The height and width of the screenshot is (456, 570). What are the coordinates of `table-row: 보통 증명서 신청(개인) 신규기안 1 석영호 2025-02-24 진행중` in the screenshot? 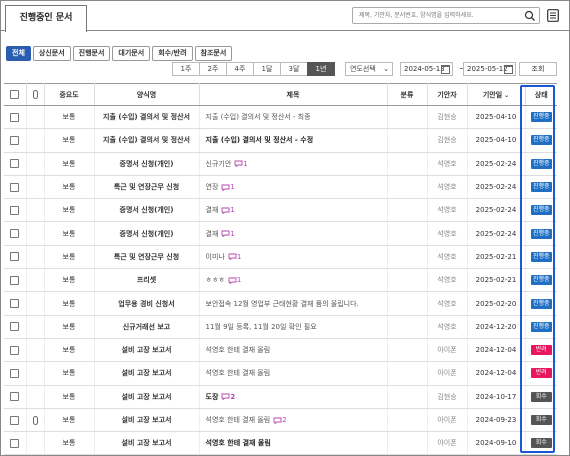 It's located at (280, 164).